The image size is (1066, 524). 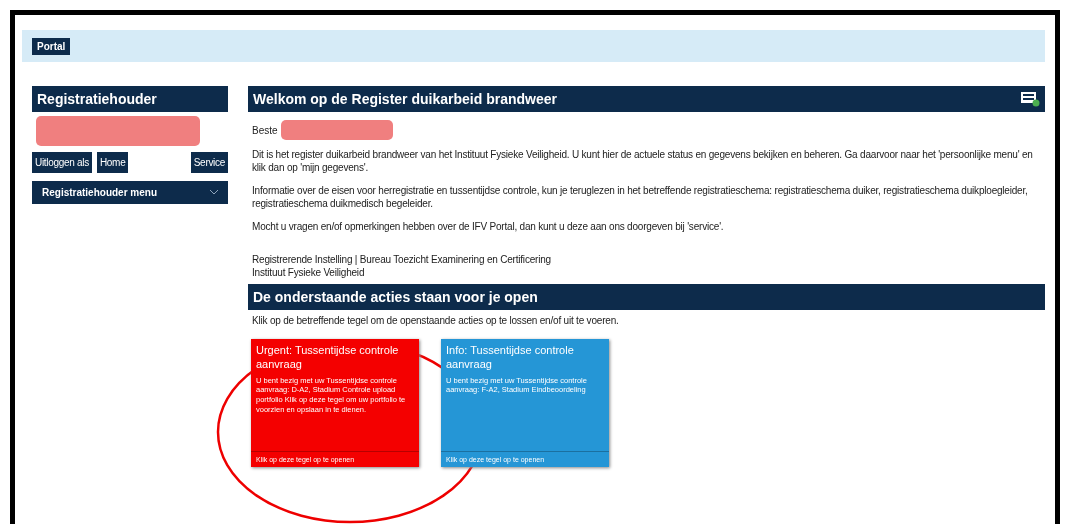 What do you see at coordinates (209, 162) in the screenshot?
I see `nav-button: Service` at bounding box center [209, 162].